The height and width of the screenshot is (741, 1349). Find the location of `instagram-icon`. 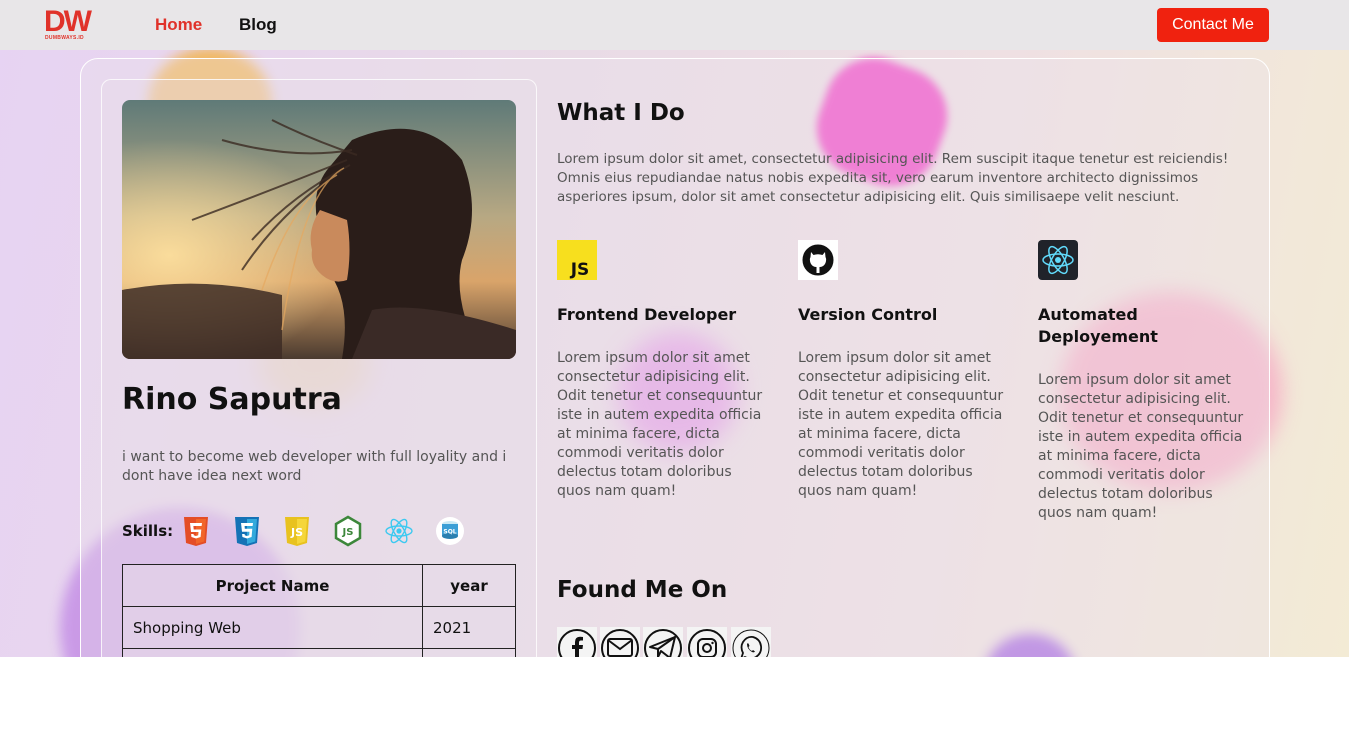

instagram-icon is located at coordinates (707, 642).